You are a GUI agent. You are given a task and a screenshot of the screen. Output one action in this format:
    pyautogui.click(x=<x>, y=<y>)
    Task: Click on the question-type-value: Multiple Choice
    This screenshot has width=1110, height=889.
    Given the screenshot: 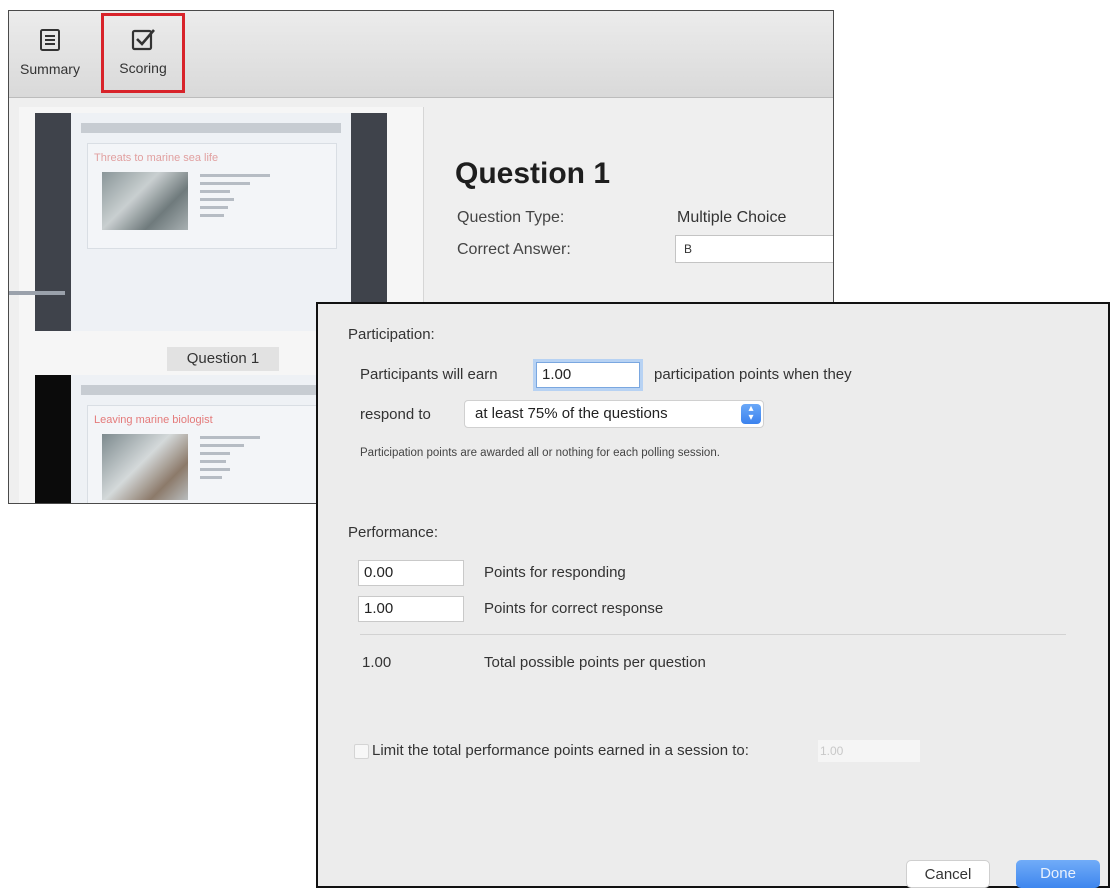 What is the action you would take?
    pyautogui.click(x=732, y=217)
    